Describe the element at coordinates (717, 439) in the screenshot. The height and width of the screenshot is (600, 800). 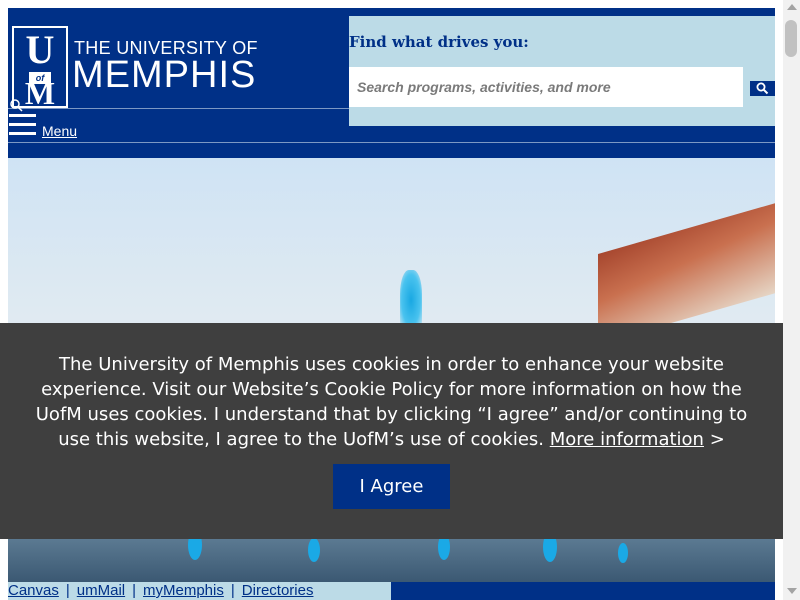
I see `more-information-arrow: >` at that location.